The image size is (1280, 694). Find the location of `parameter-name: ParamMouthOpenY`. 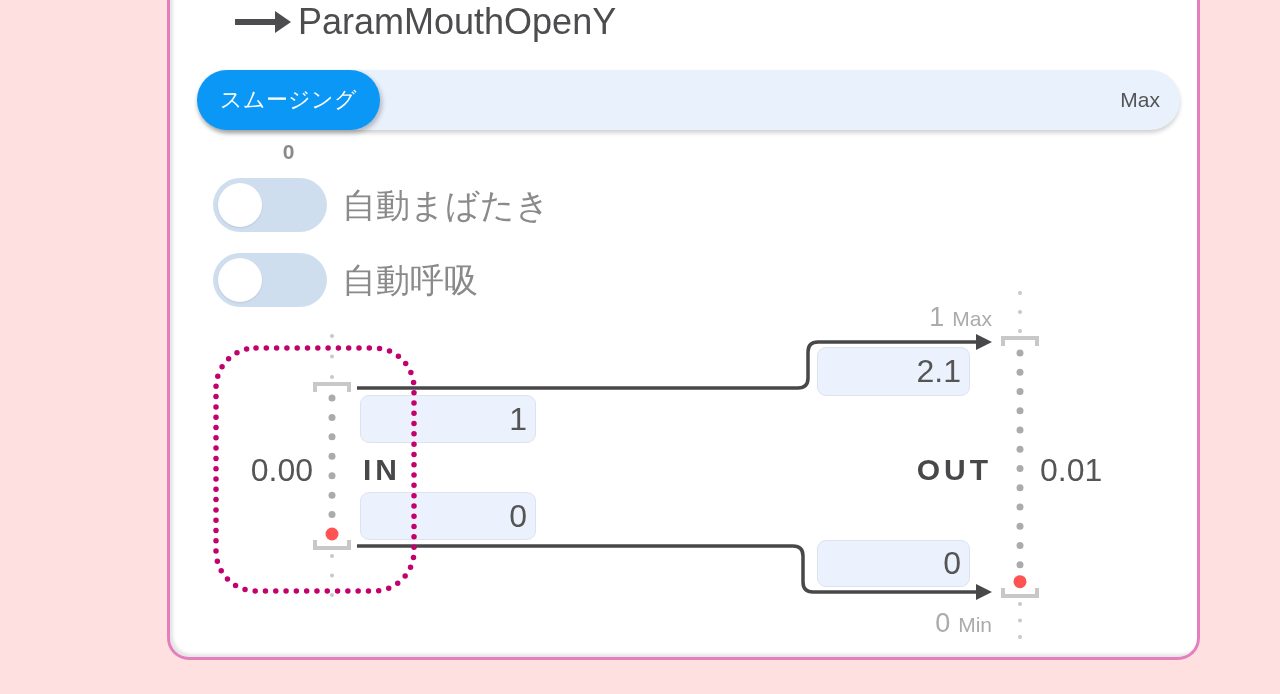

parameter-name: ParamMouthOpenY is located at coordinates (457, 22).